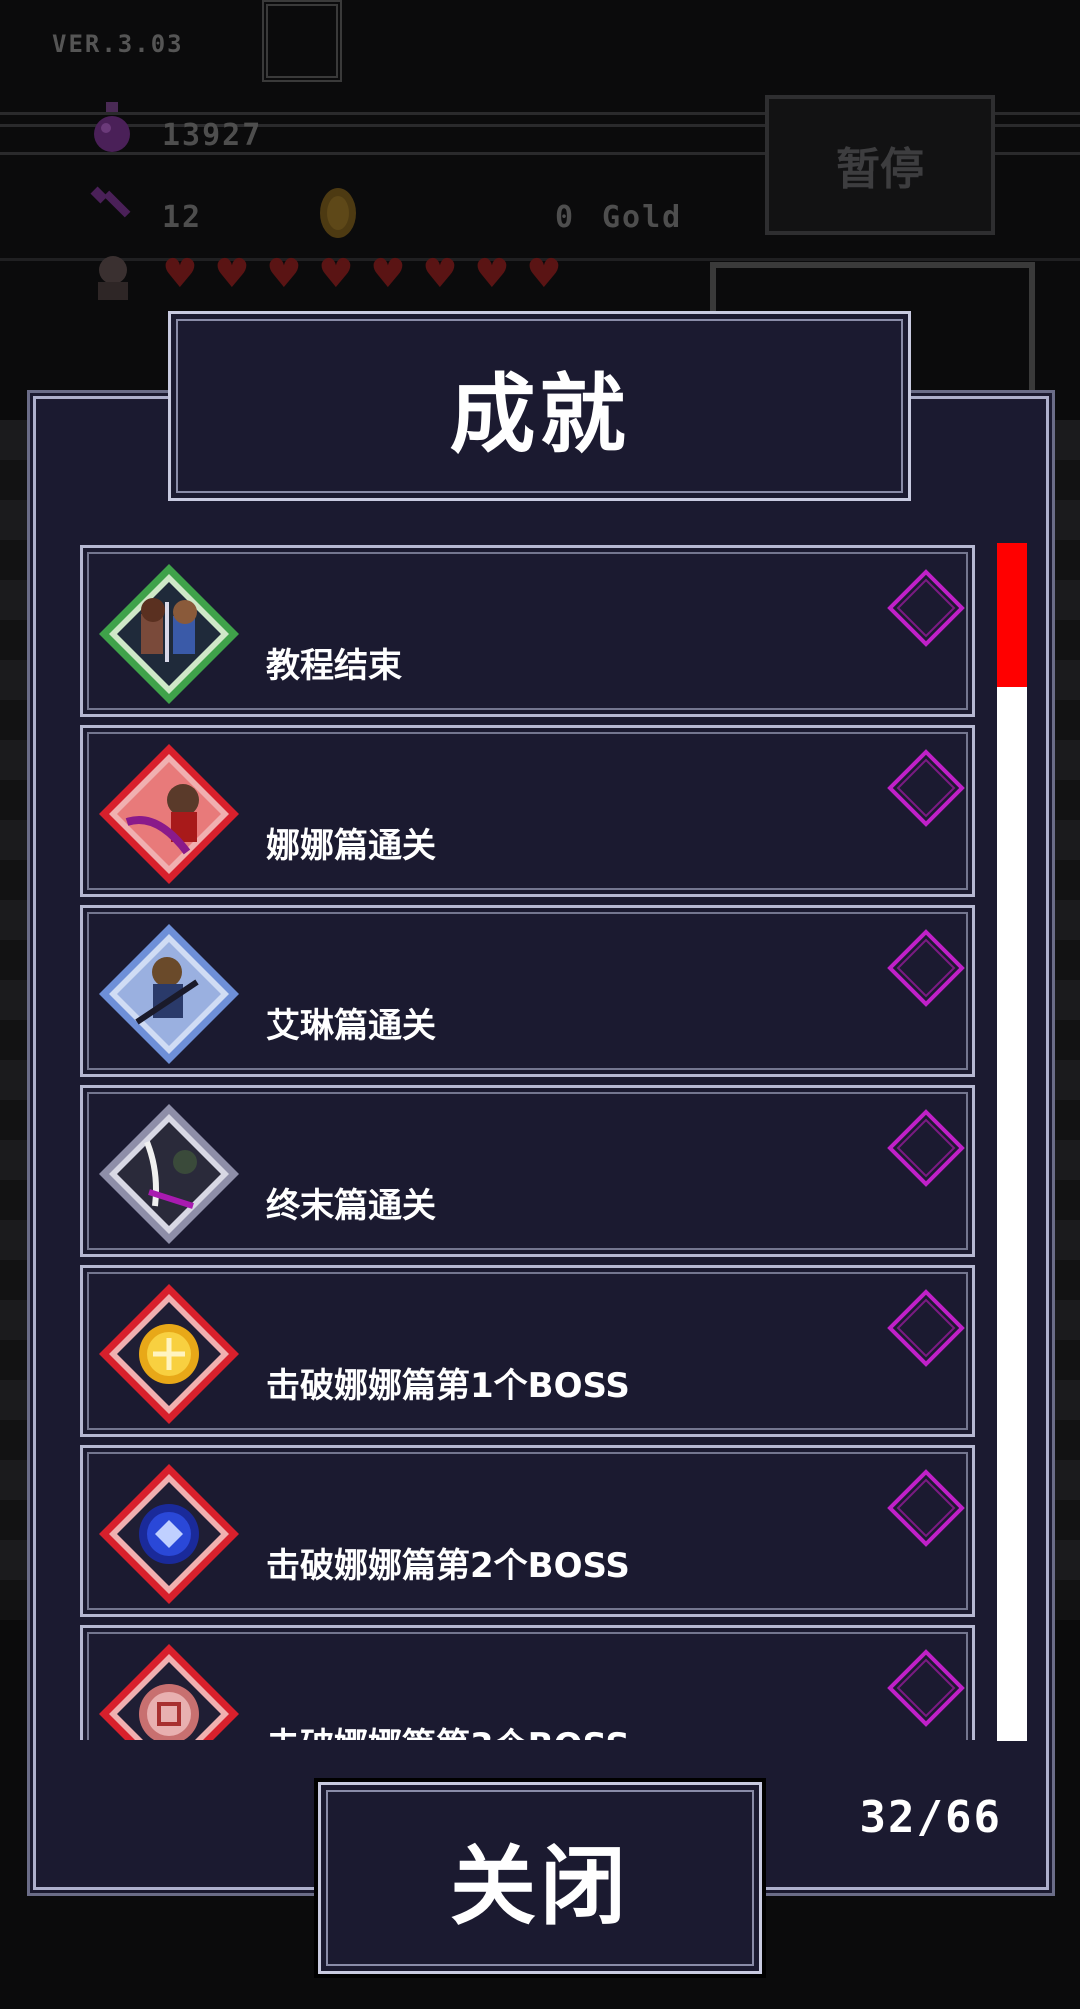 The width and height of the screenshot is (1080, 2009). What do you see at coordinates (527, 811) in the screenshot?
I see `achievement-row: 娜娜篇通关` at bounding box center [527, 811].